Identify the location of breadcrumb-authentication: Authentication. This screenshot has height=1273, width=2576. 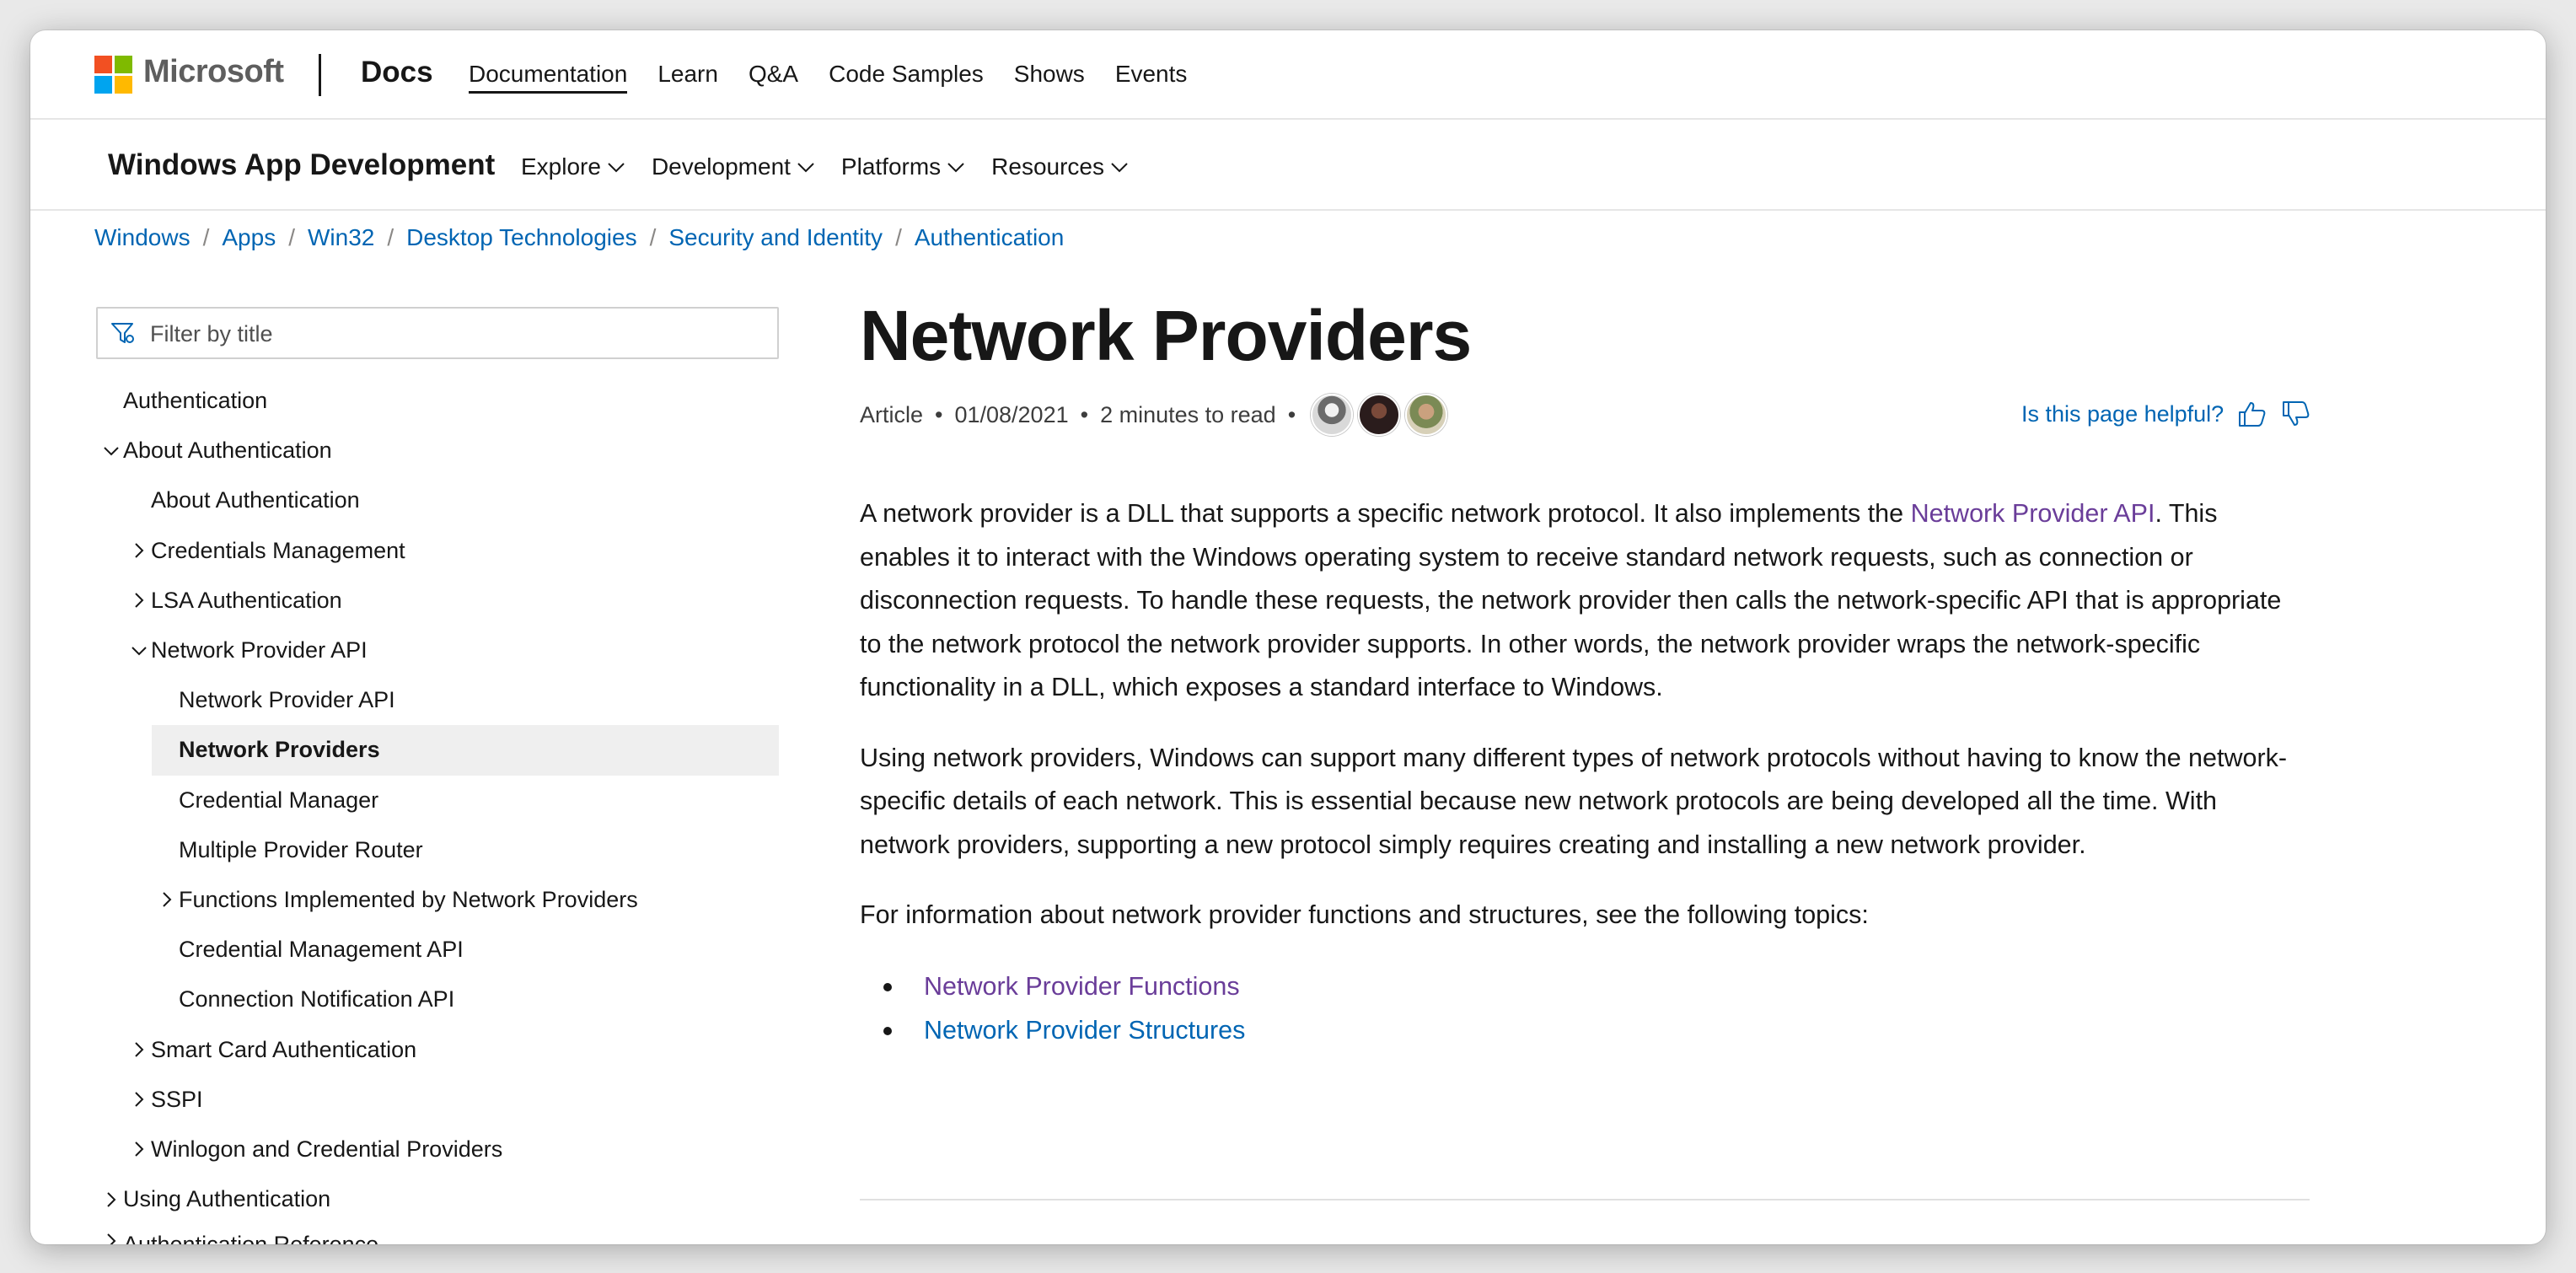
(989, 238).